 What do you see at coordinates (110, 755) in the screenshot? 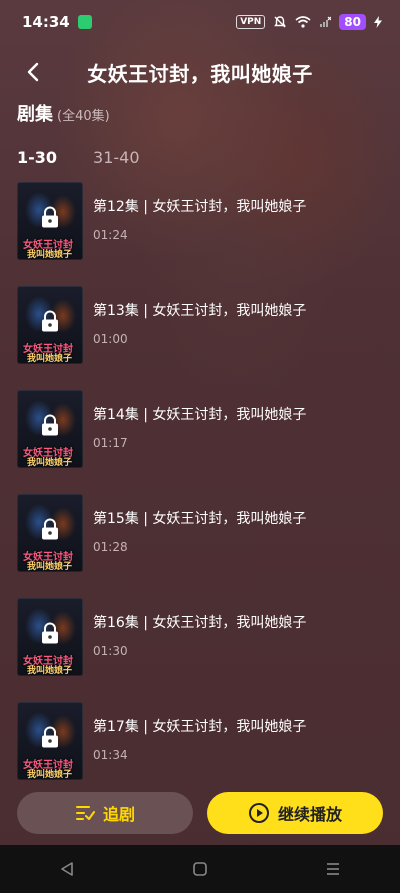
I see `episode-duration: 01:34` at bounding box center [110, 755].